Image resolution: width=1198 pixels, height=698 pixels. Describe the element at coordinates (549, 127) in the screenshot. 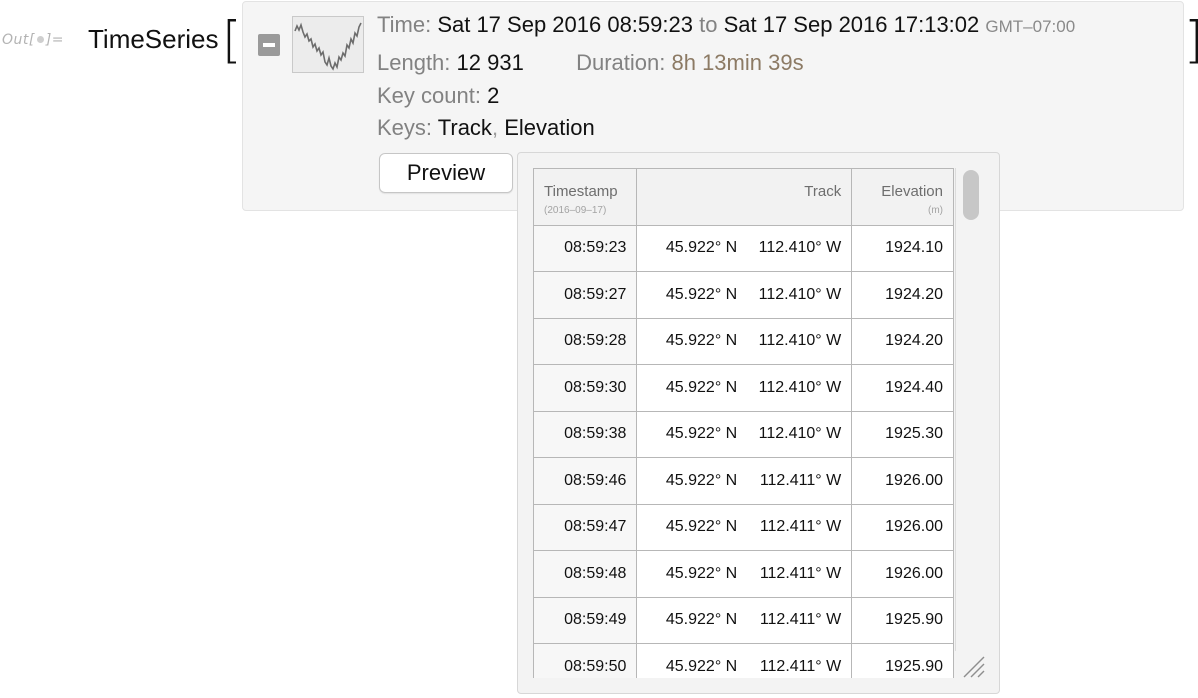

I see `key-elevation: Elevation` at that location.